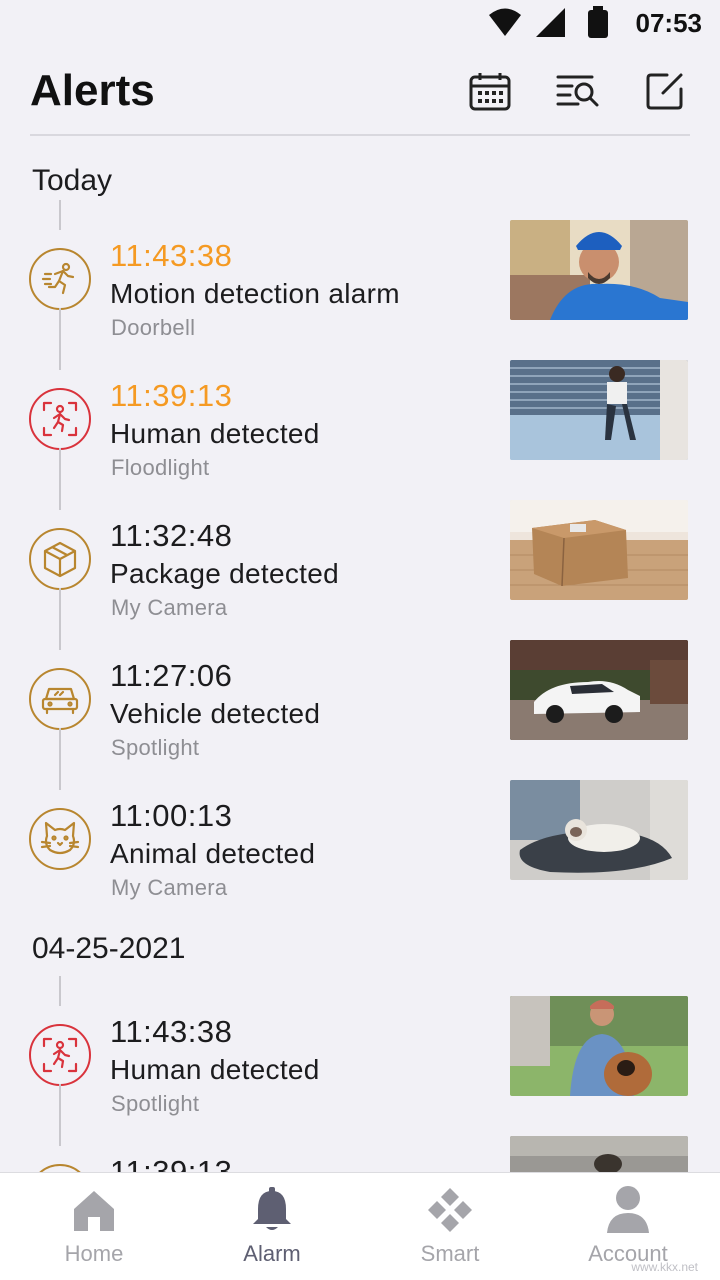 The height and width of the screenshot is (1280, 720). I want to click on alert-device-name: Floodlight, so click(160, 467).